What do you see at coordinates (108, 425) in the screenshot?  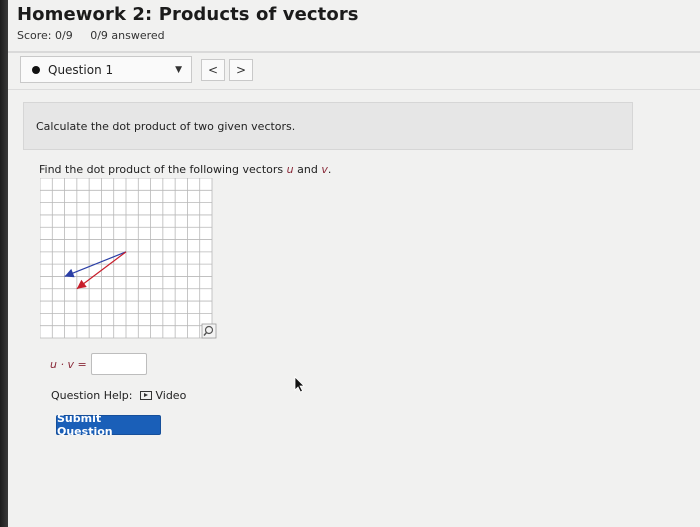 I see `submit-question-button: Submit Question` at bounding box center [108, 425].